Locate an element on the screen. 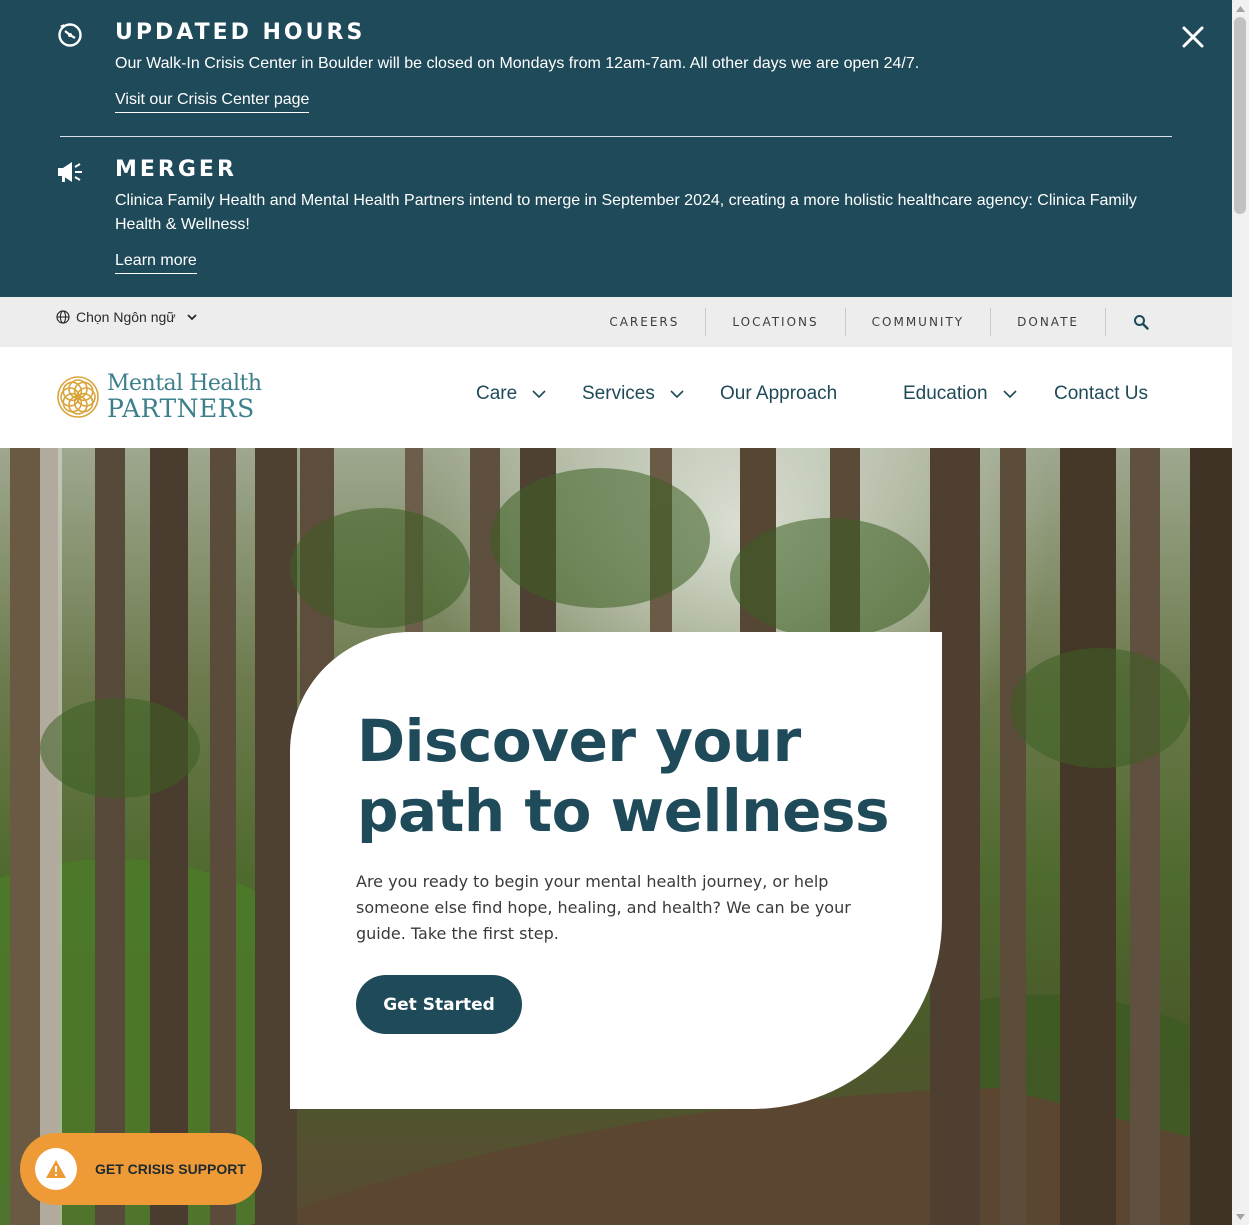  arrow-up-icon is located at coordinates (1240, 8).